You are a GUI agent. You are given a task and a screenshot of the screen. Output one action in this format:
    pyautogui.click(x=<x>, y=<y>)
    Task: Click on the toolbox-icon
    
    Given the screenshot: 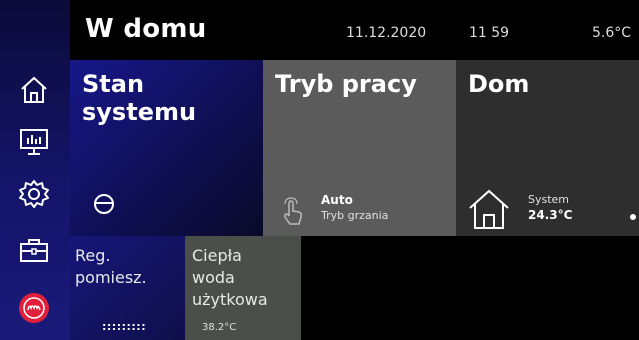 What is the action you would take?
    pyautogui.click(x=34, y=250)
    